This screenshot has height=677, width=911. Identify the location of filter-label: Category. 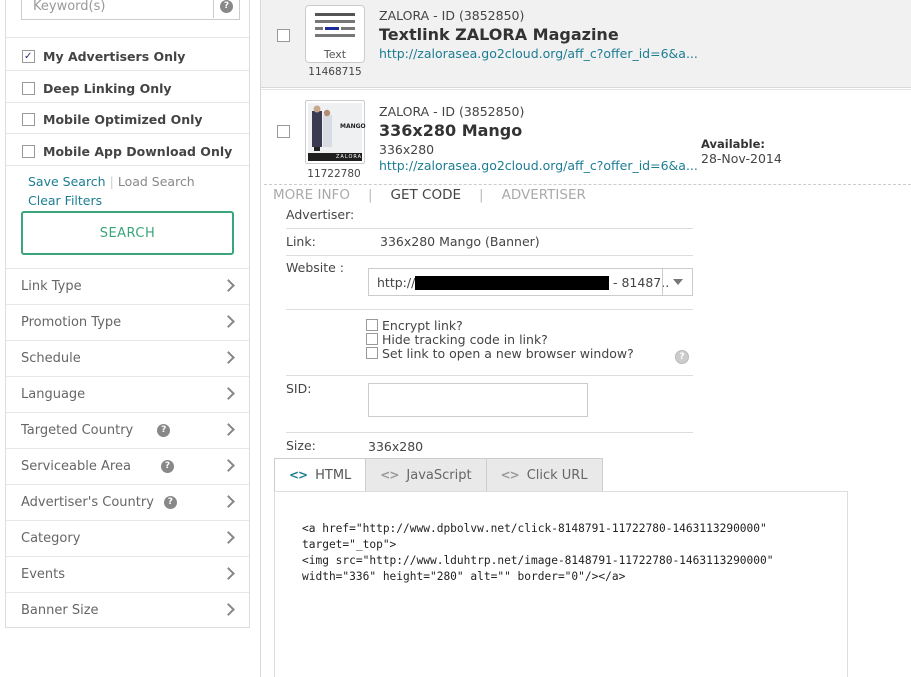
(51, 538).